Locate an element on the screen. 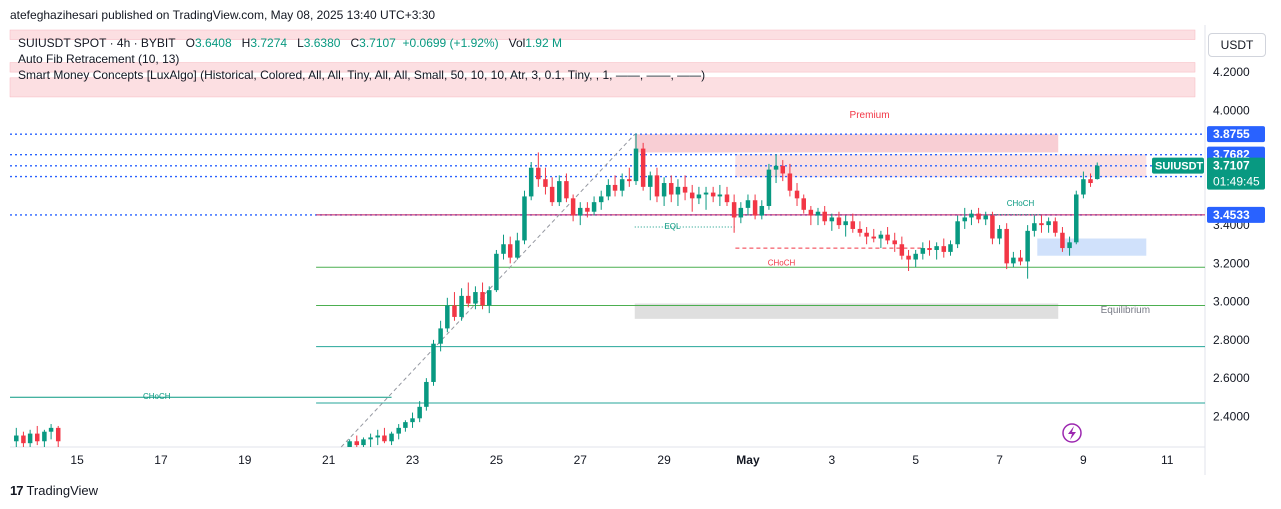 Image resolution: width=1281 pixels, height=509 pixels. currency-button: USDT is located at coordinates (1237, 45).